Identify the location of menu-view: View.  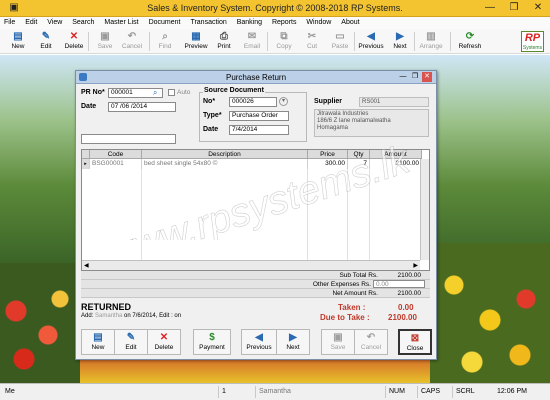
(54, 21).